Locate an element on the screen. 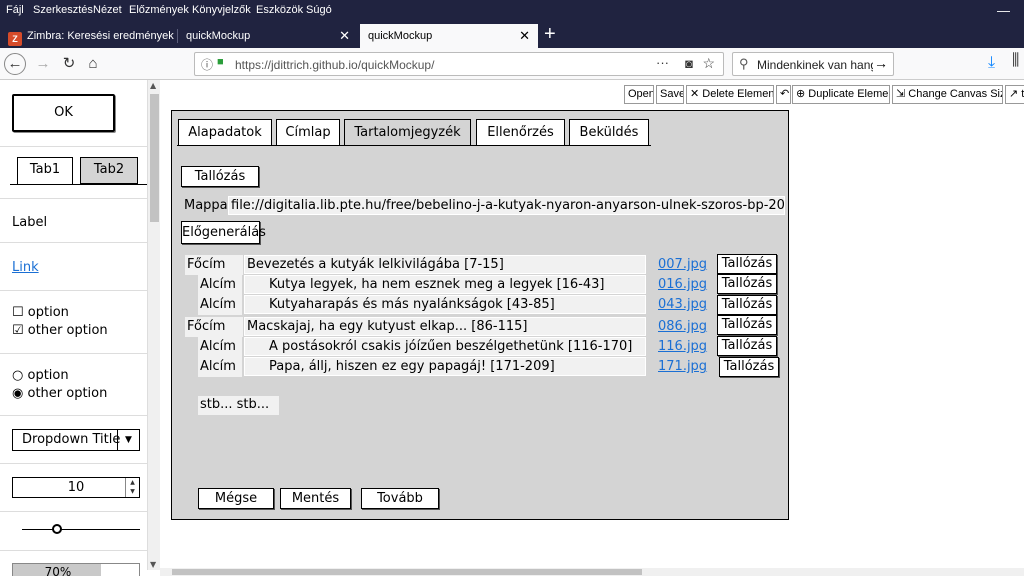  spinner-arrows-icon: ▲ ▼ is located at coordinates (132, 487).